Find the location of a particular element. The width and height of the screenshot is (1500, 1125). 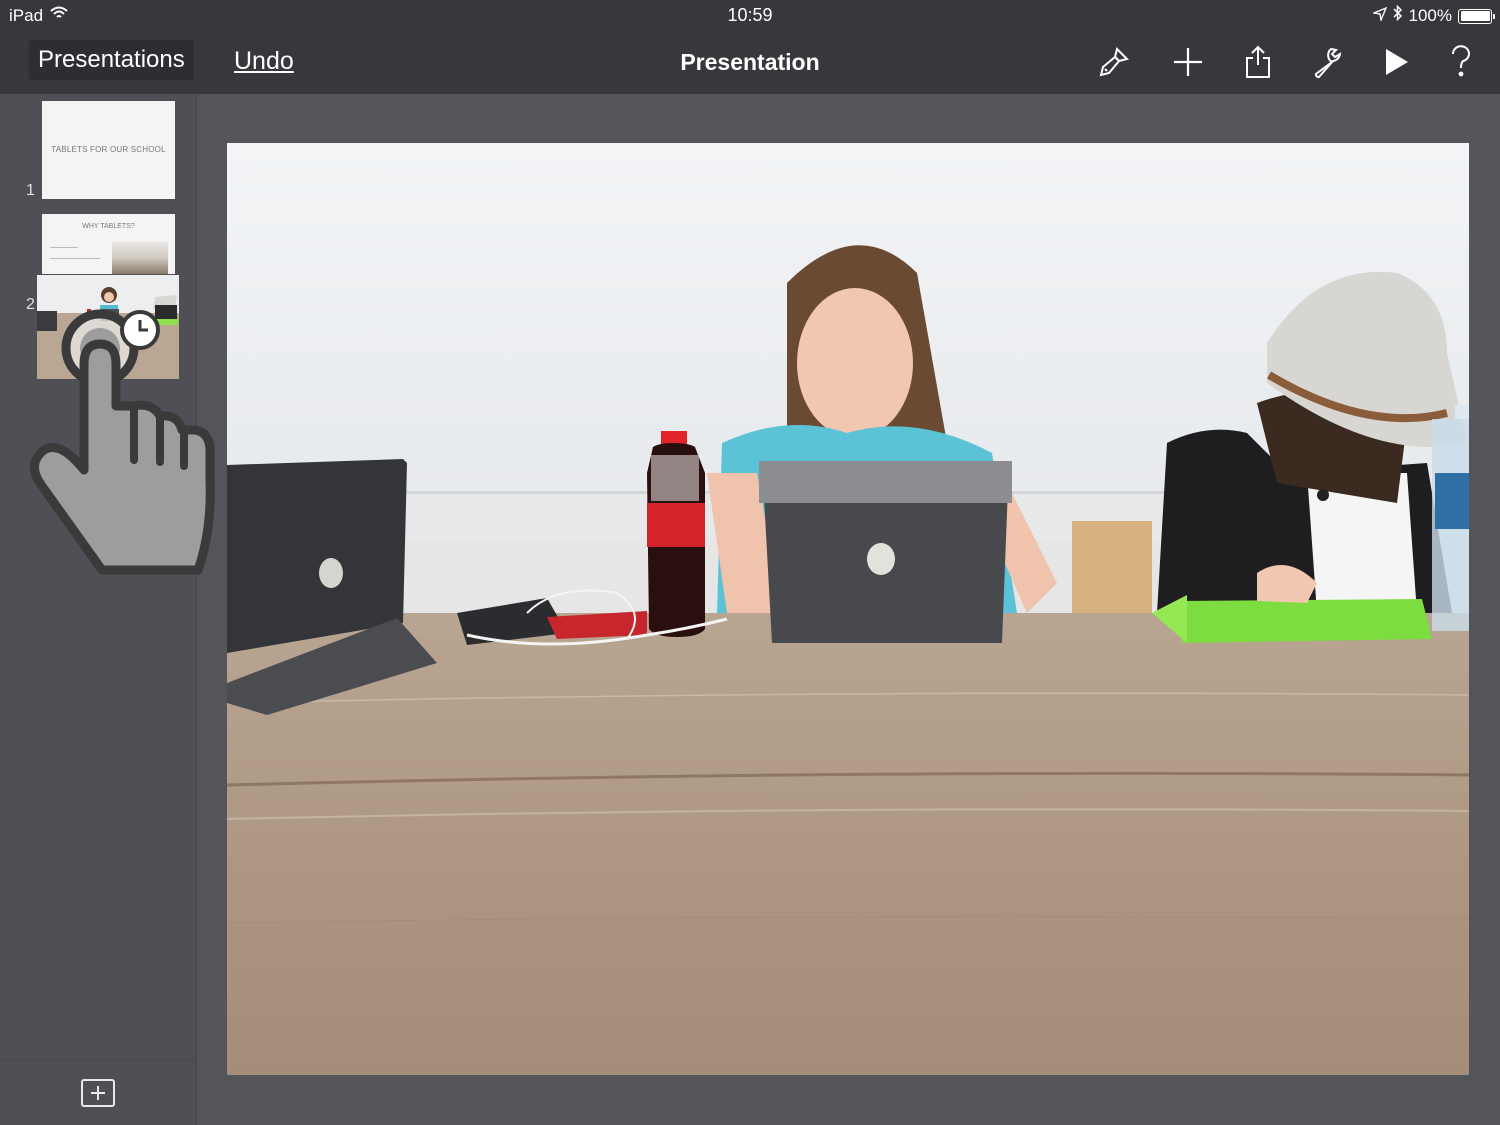

add-button is located at coordinates (1188, 62).